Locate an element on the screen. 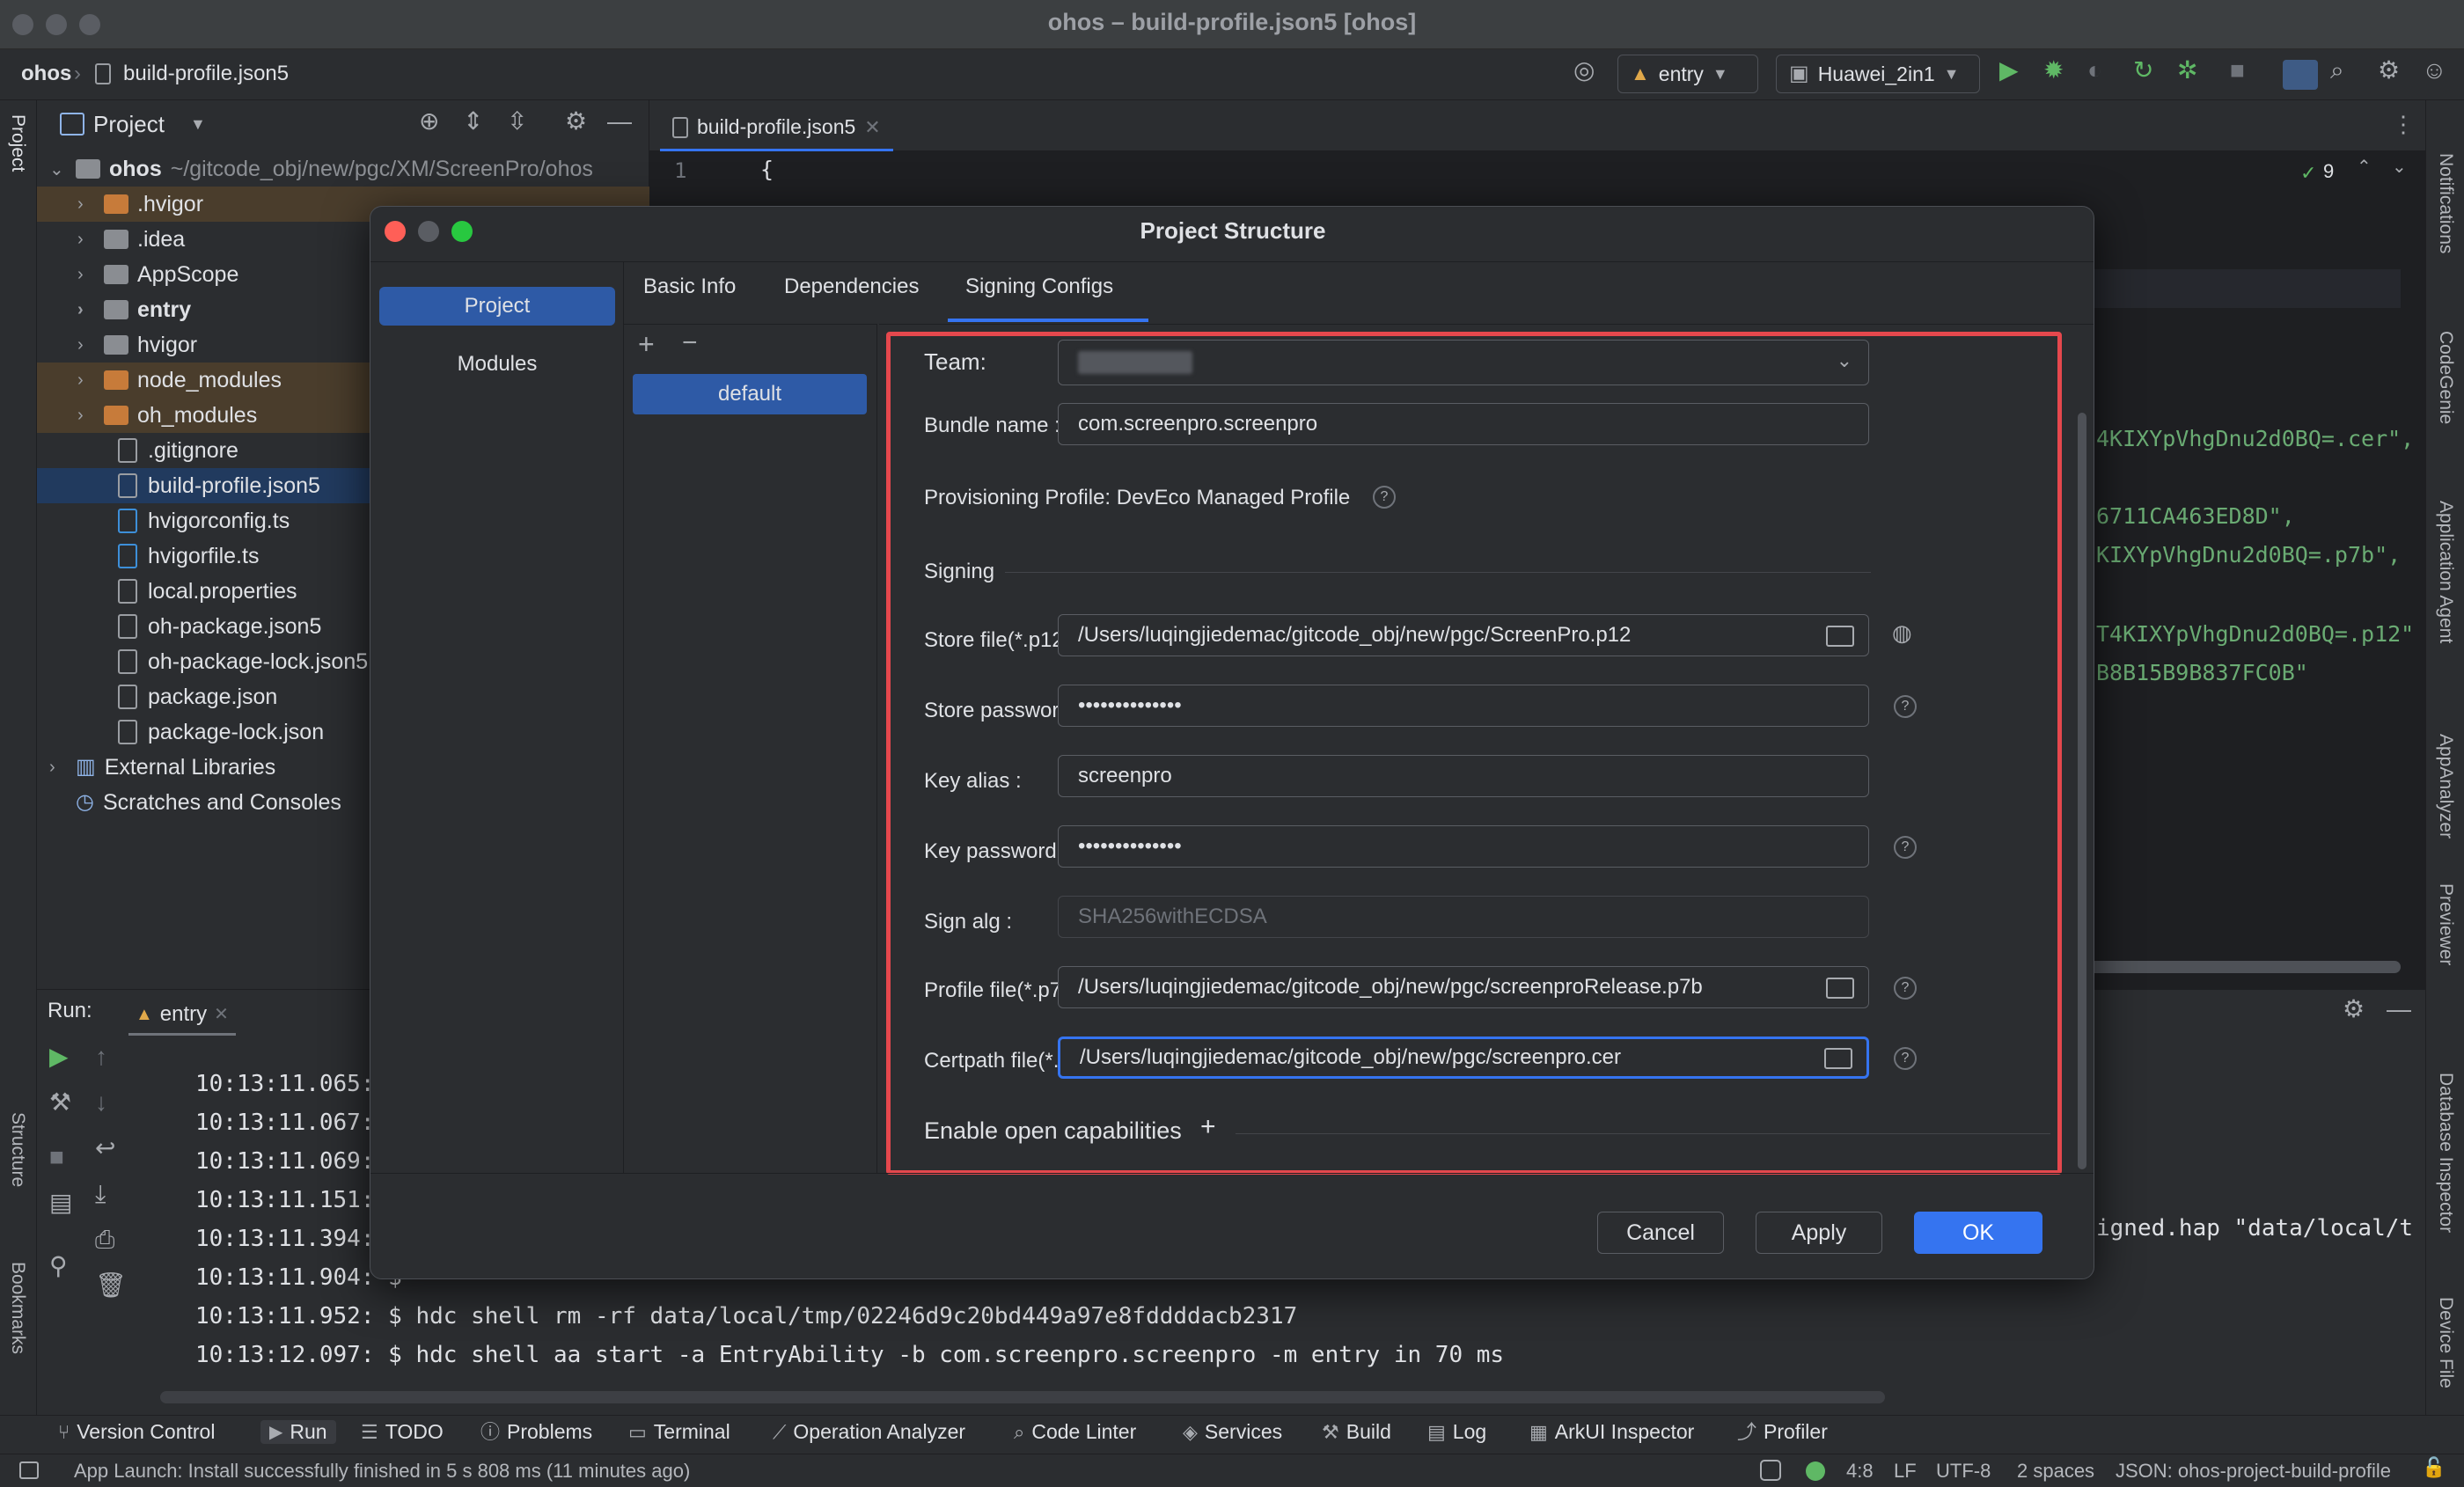  debug-icon: ✹ is located at coordinates (2053, 70).